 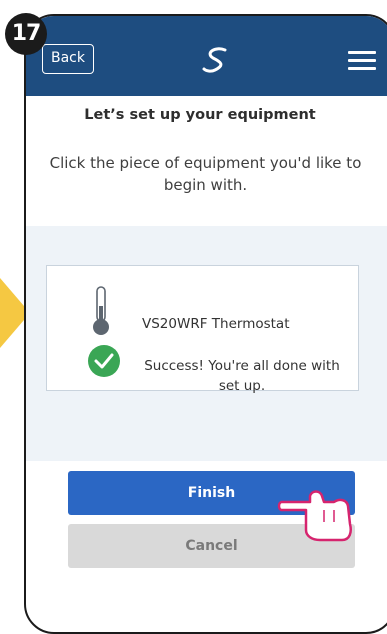 What do you see at coordinates (214, 60) in the screenshot?
I see `brand-s-logo-icon` at bounding box center [214, 60].